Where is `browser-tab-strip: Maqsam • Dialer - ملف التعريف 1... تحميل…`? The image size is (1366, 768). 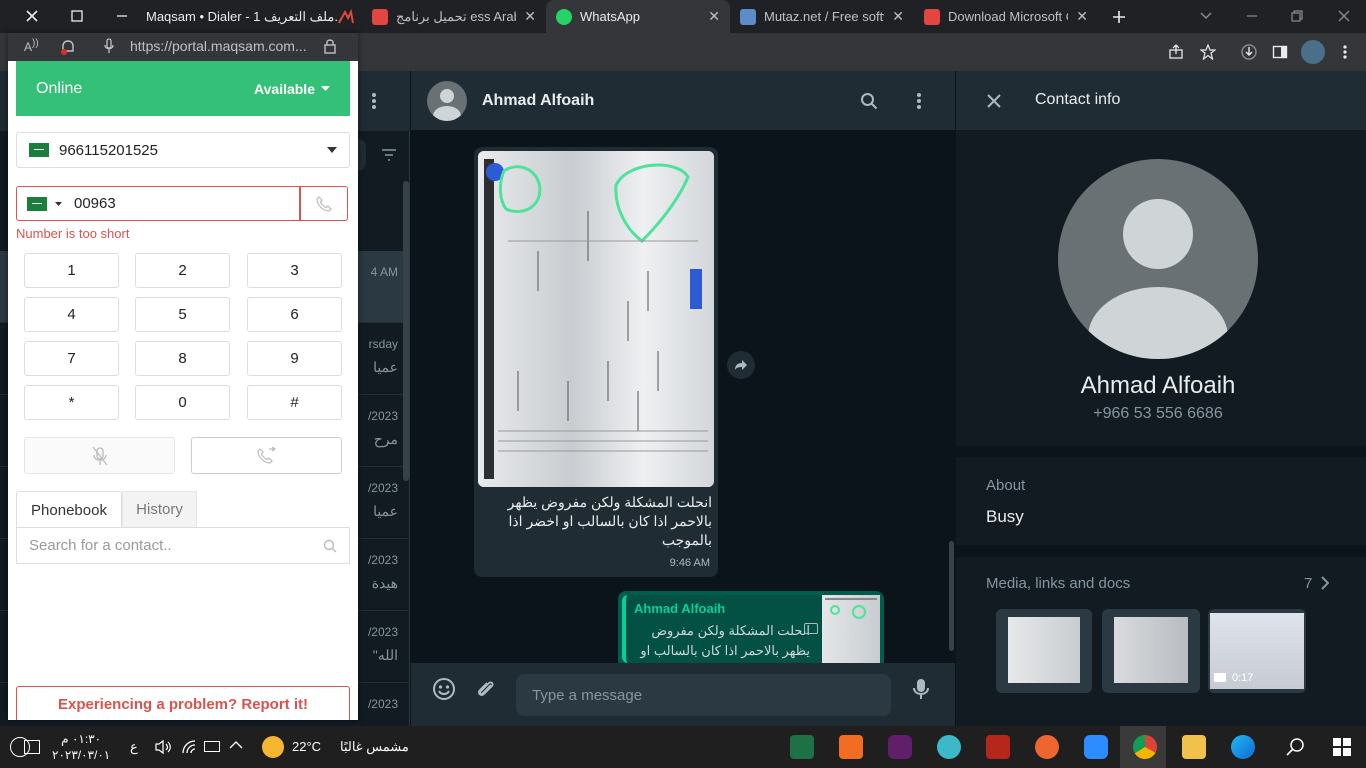
browser-tab-strip: Maqsam • Dialer - ملف التعريف 1... تحميل… is located at coordinates (683, 16).